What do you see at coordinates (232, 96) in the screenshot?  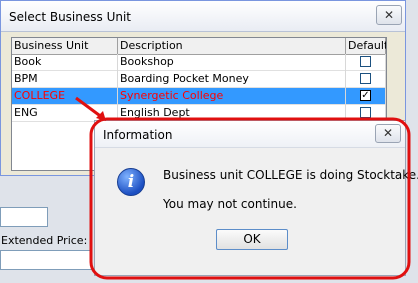 I see `description-cell: Synergetic College` at bounding box center [232, 96].